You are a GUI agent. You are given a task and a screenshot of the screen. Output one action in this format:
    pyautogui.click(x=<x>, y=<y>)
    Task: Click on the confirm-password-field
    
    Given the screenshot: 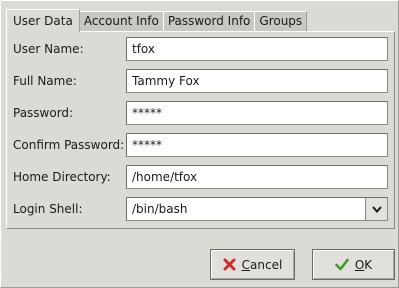 What is the action you would take?
    pyautogui.click(x=257, y=145)
    